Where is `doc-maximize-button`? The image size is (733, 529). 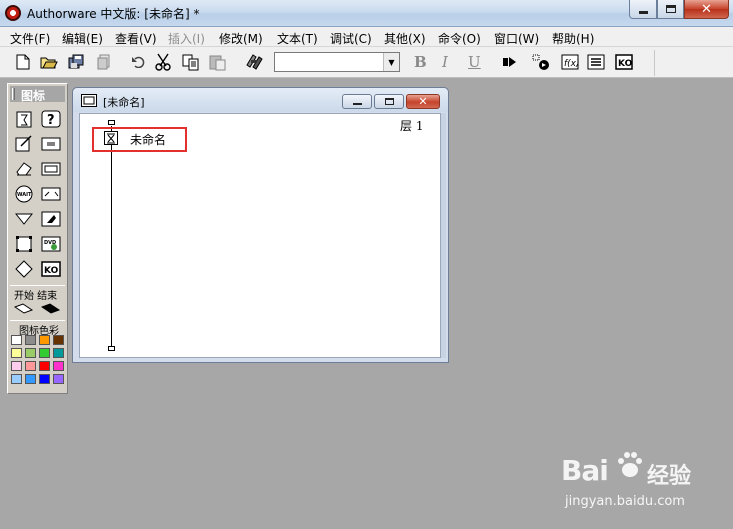 doc-maximize-button is located at coordinates (389, 101).